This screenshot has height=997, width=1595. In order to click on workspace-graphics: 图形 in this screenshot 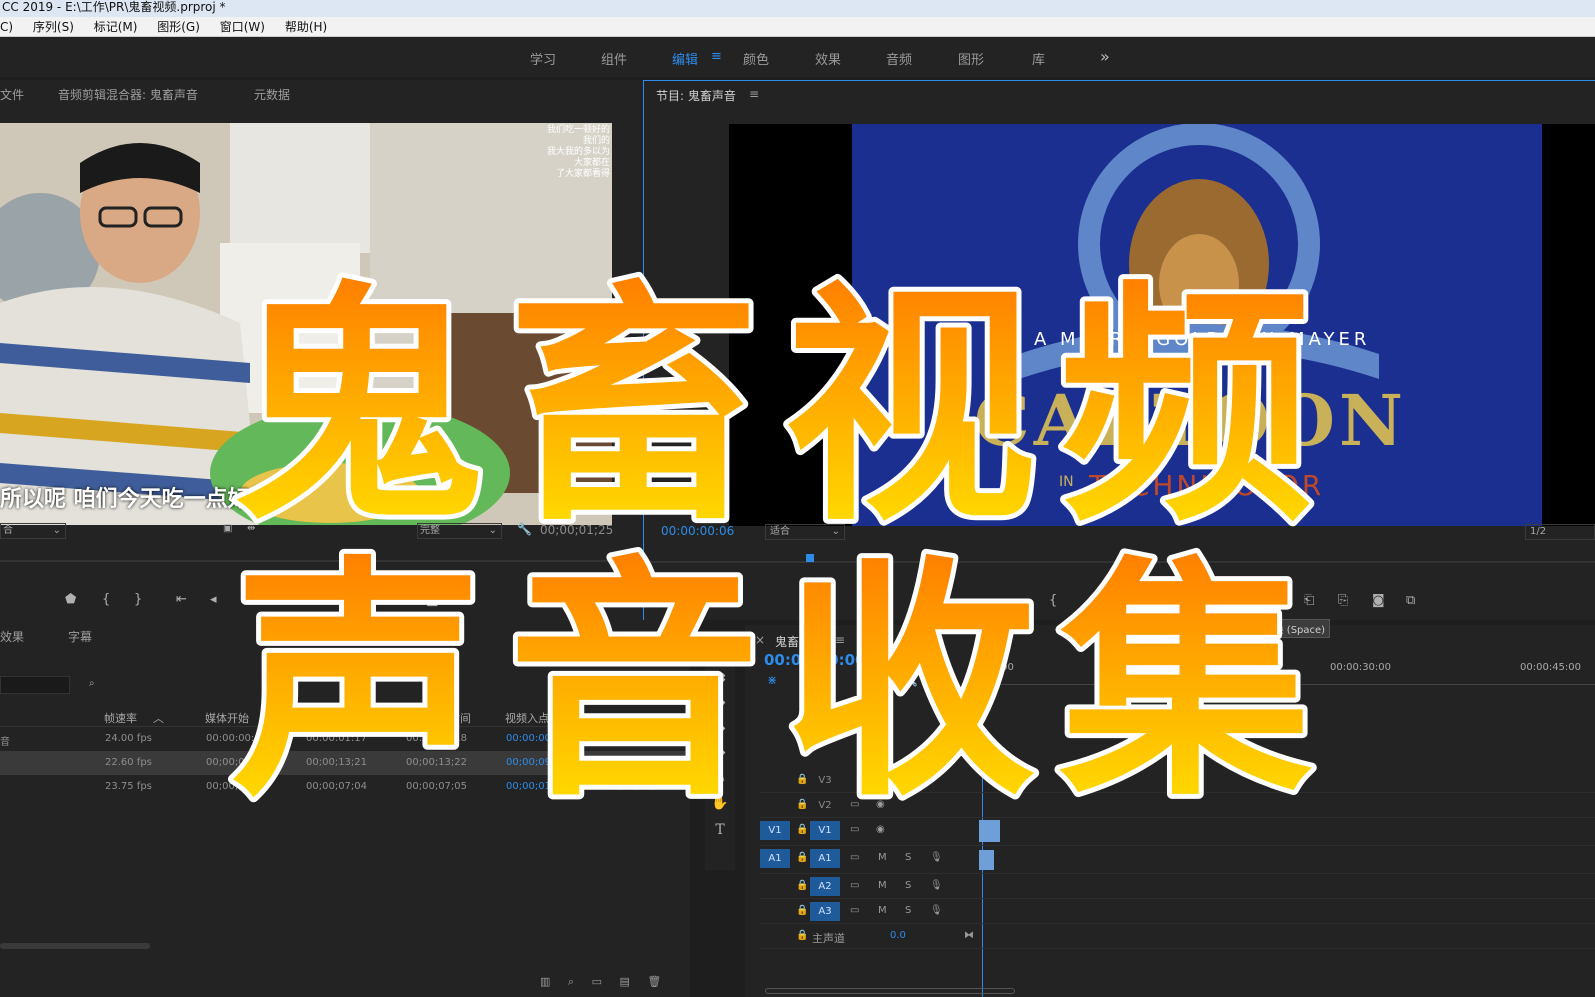, I will do `click(971, 58)`.